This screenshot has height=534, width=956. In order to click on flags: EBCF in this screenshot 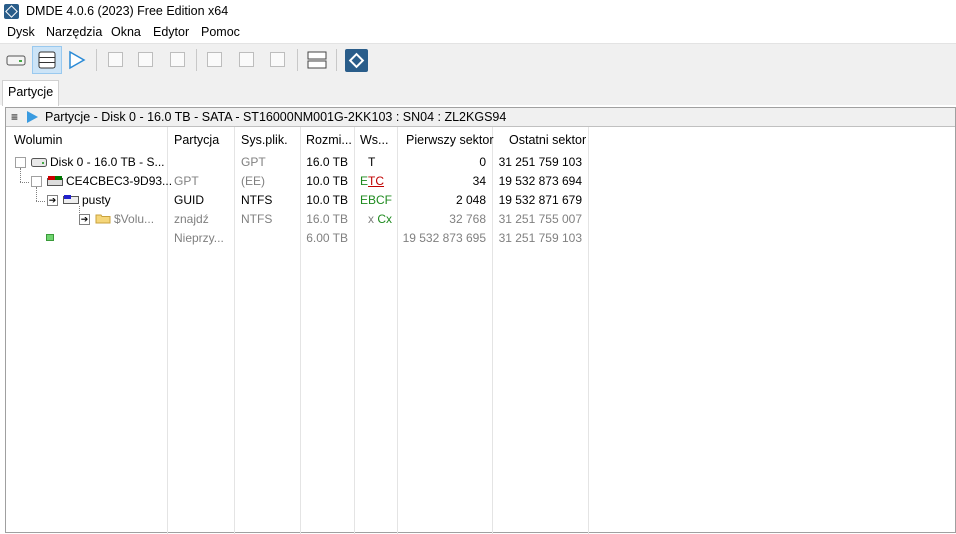, I will do `click(376, 200)`.